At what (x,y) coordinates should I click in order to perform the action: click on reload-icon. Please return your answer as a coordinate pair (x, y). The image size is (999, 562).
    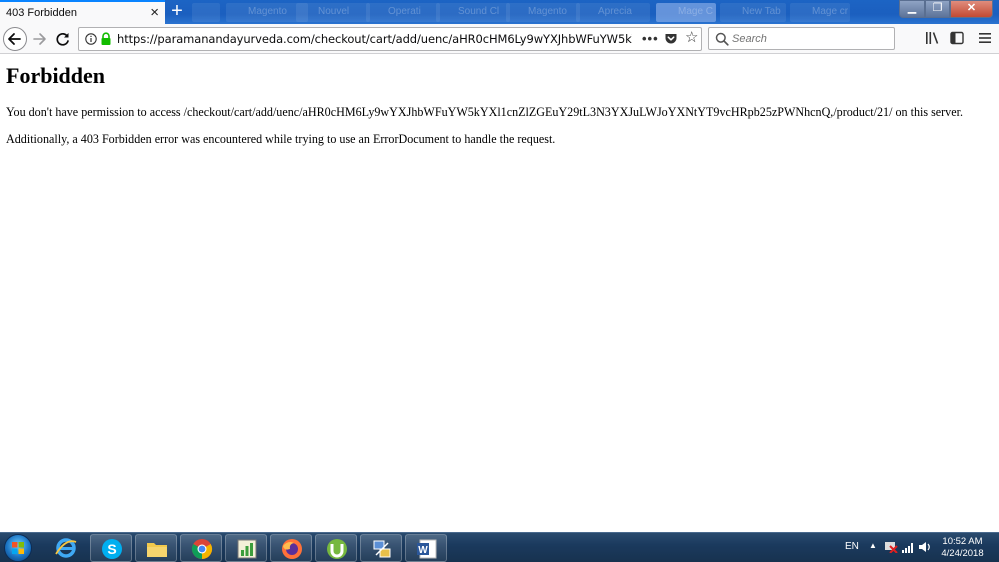
    Looking at the image, I should click on (62, 39).